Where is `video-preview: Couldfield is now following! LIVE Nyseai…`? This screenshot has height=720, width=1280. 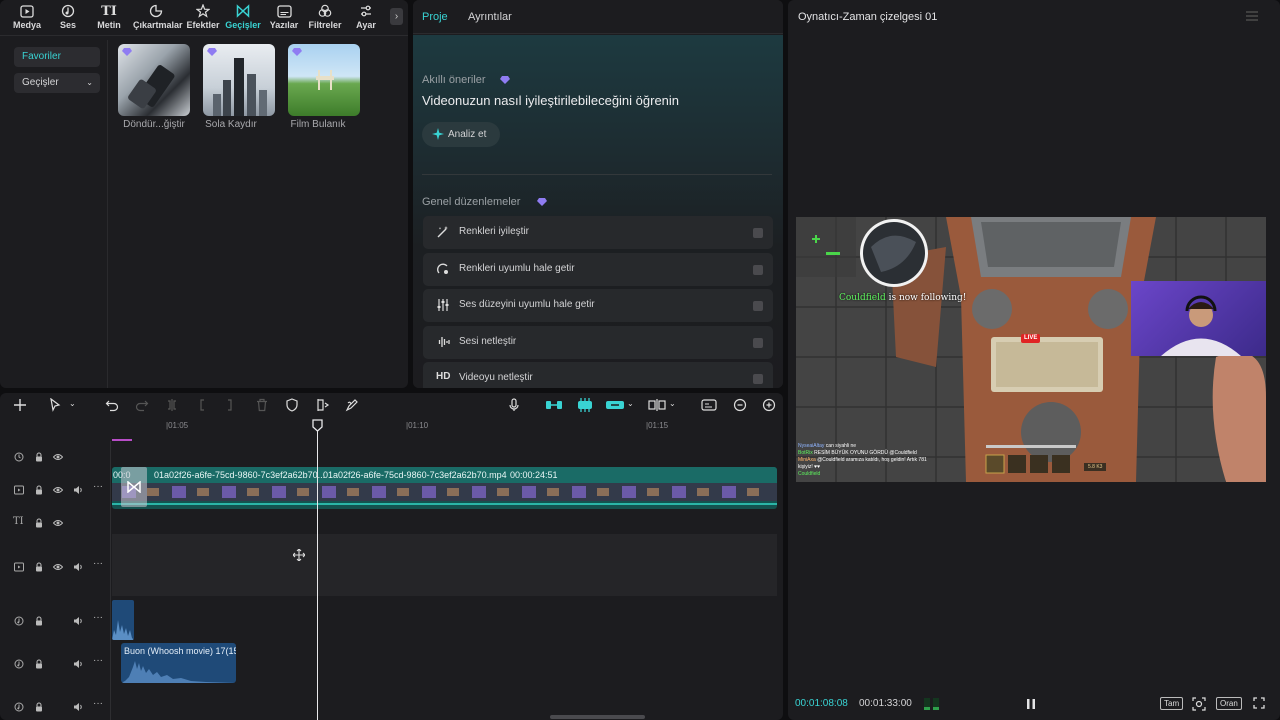 video-preview: Couldfield is now following! LIVE Nyseai… is located at coordinates (1031, 349).